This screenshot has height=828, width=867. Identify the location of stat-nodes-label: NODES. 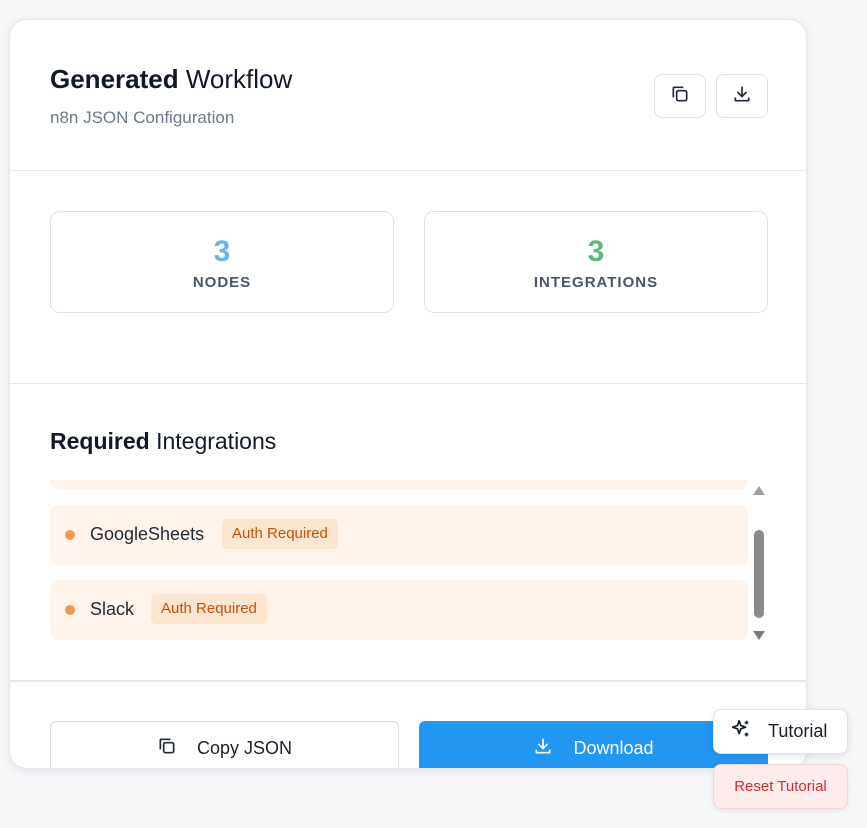
(222, 282).